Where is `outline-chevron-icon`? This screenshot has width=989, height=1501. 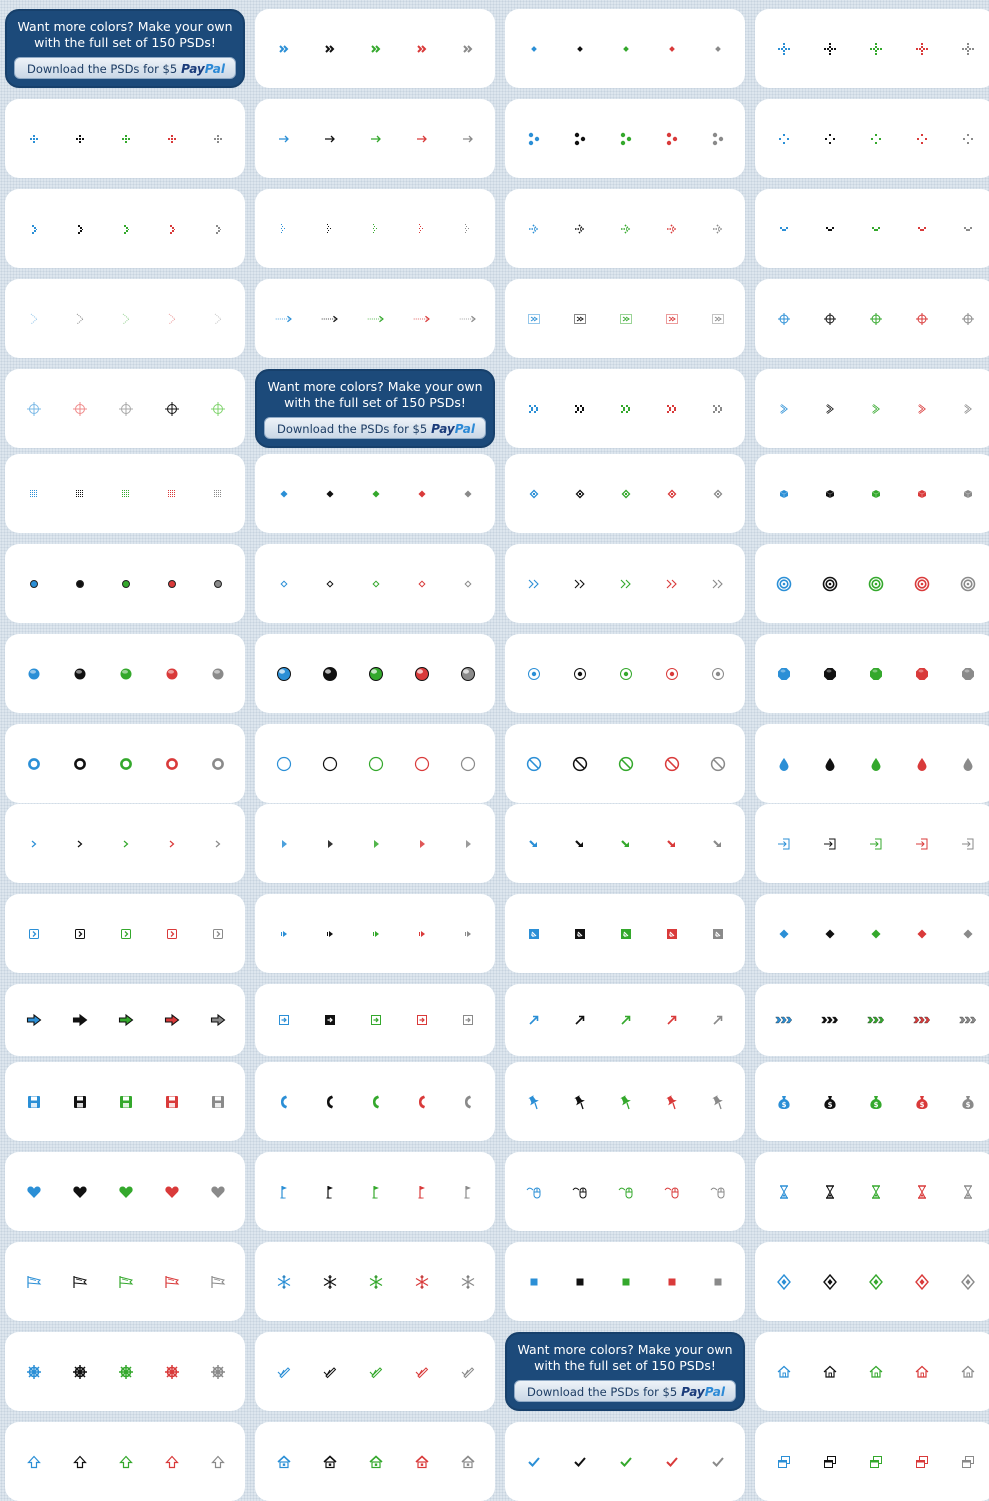
outline-chevron-icon is located at coordinates (968, 409).